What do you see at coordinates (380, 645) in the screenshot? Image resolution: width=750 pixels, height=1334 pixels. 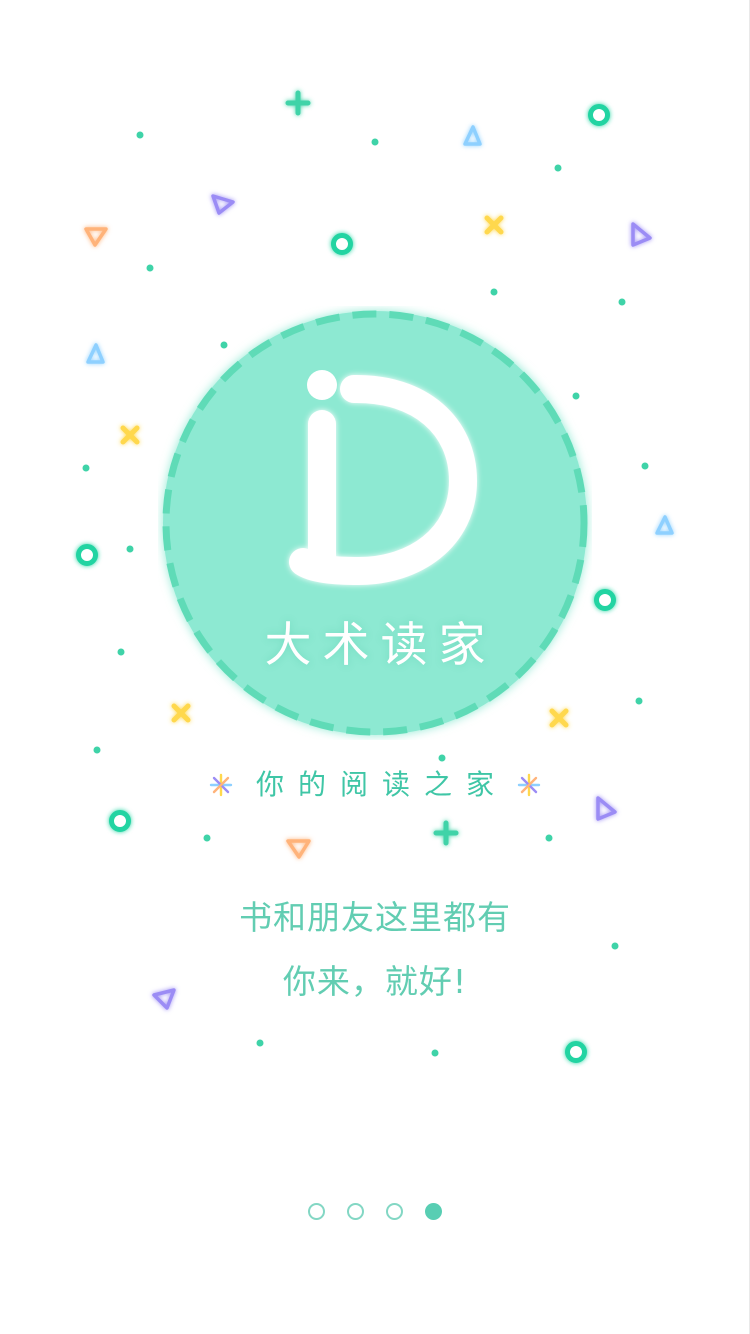 I see `app-name-title: 大术读家` at bounding box center [380, 645].